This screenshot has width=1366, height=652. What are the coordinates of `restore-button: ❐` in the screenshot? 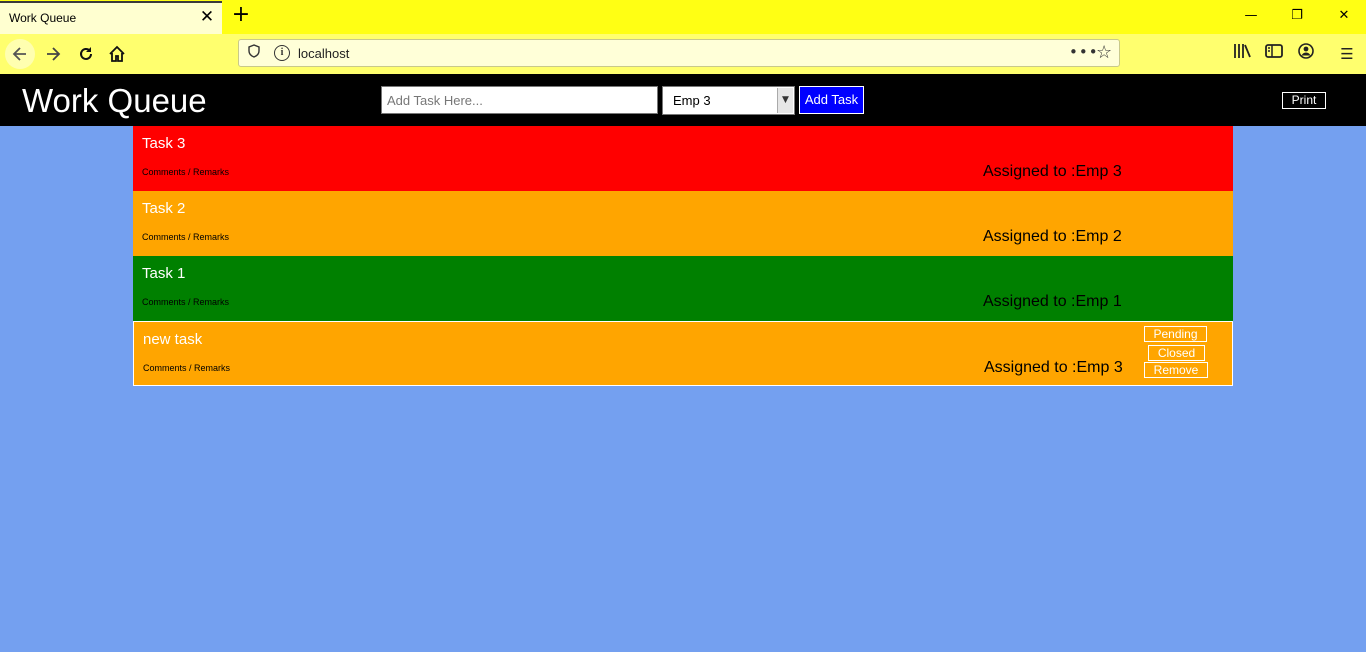 It's located at (1297, 16).